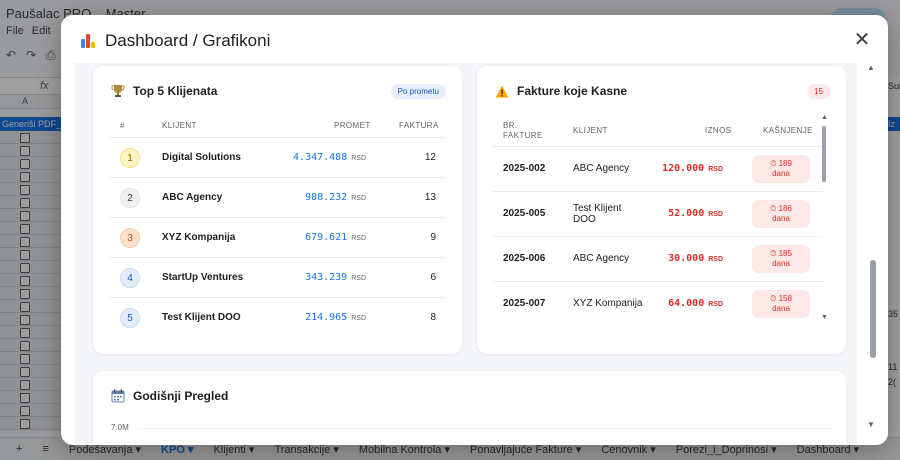  Describe the element at coordinates (781, 169) in the screenshot. I see `late-badge: ⏱ 189 dana` at that location.